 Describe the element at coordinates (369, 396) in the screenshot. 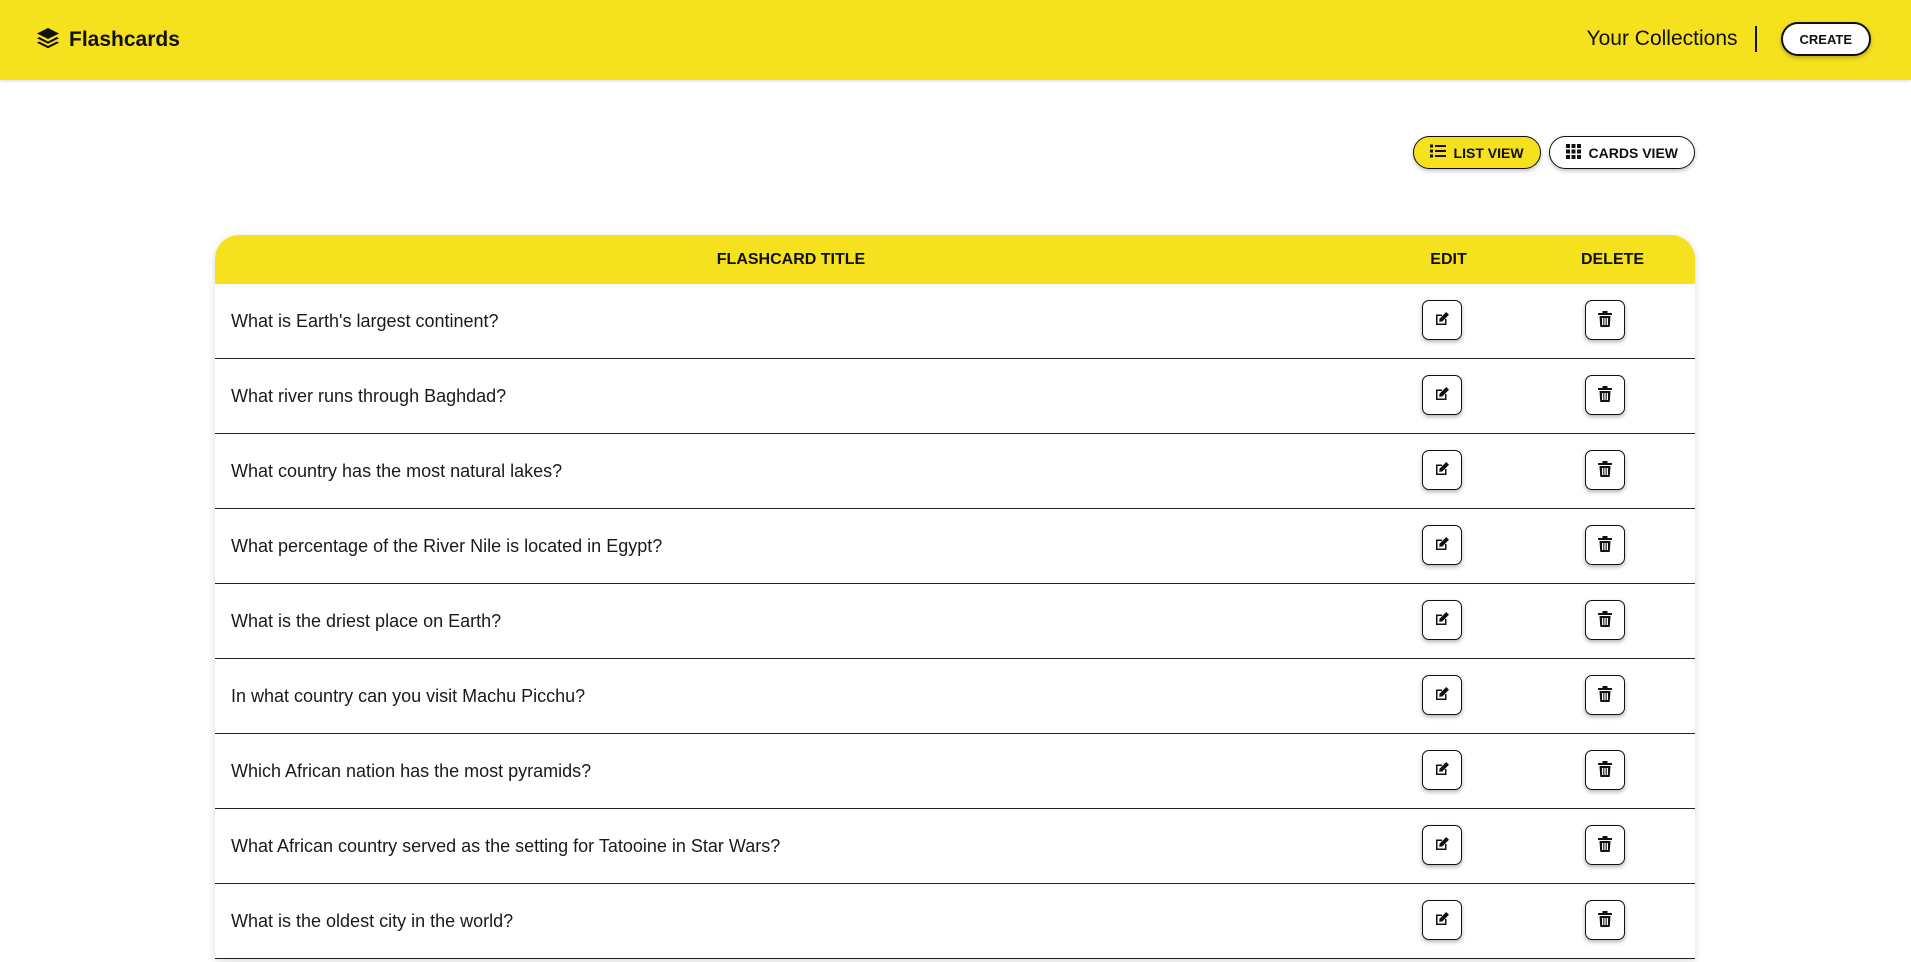

I see `flashcard-title: What river runs through Baghdad?` at that location.